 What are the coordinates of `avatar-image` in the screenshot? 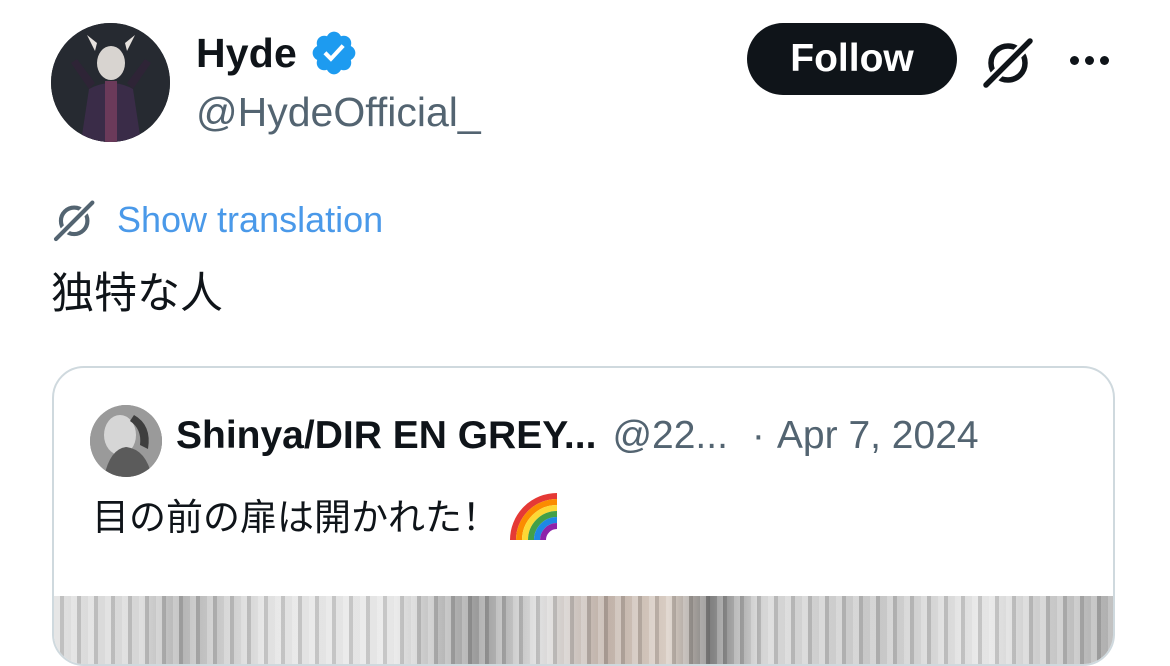 It's located at (110, 82).